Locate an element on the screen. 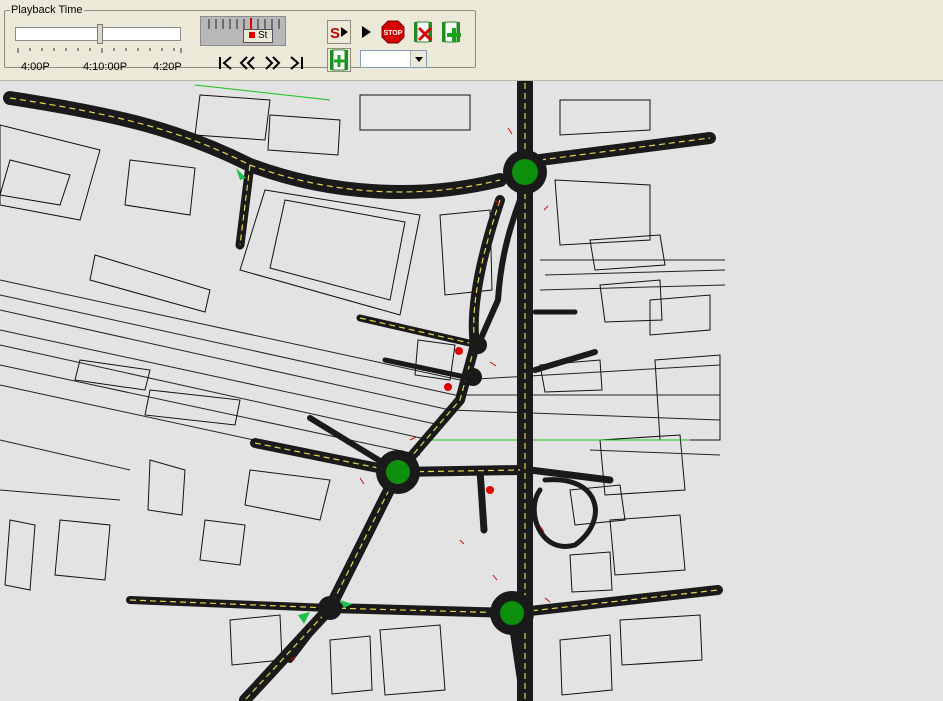  roundabout-center is located at coordinates (398, 472).